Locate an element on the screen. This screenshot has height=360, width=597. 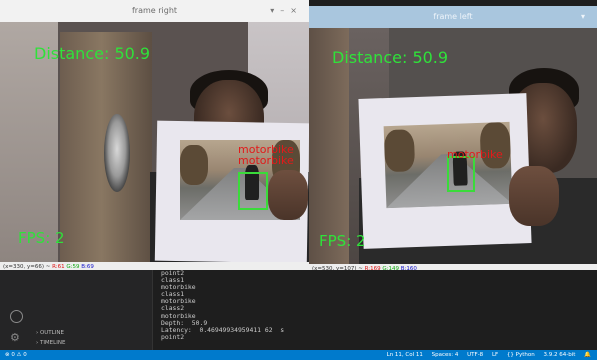
minimize-icon: – is located at coordinates (285, 10).